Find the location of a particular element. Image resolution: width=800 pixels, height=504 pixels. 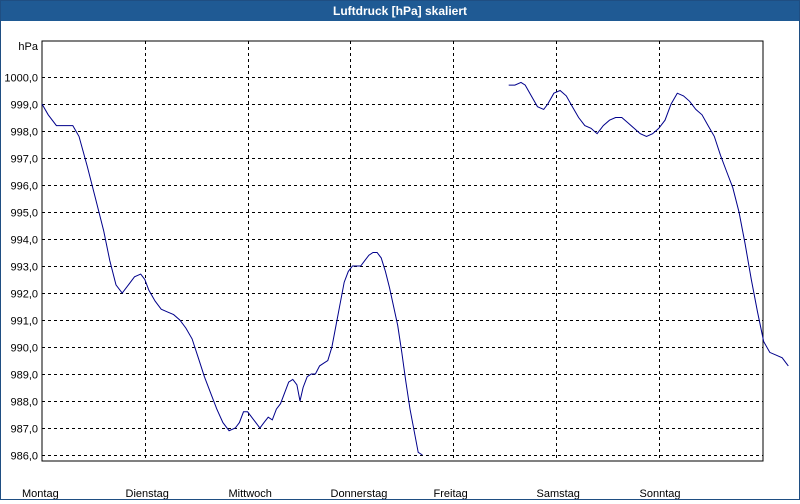

y-tick-label: 996,0 is located at coordinates (24, 187).